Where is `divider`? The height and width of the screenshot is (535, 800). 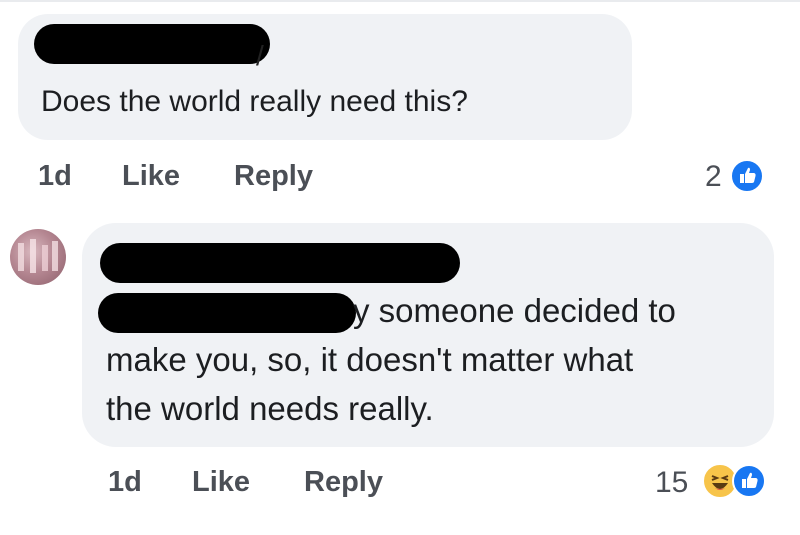
divider is located at coordinates (400, 1).